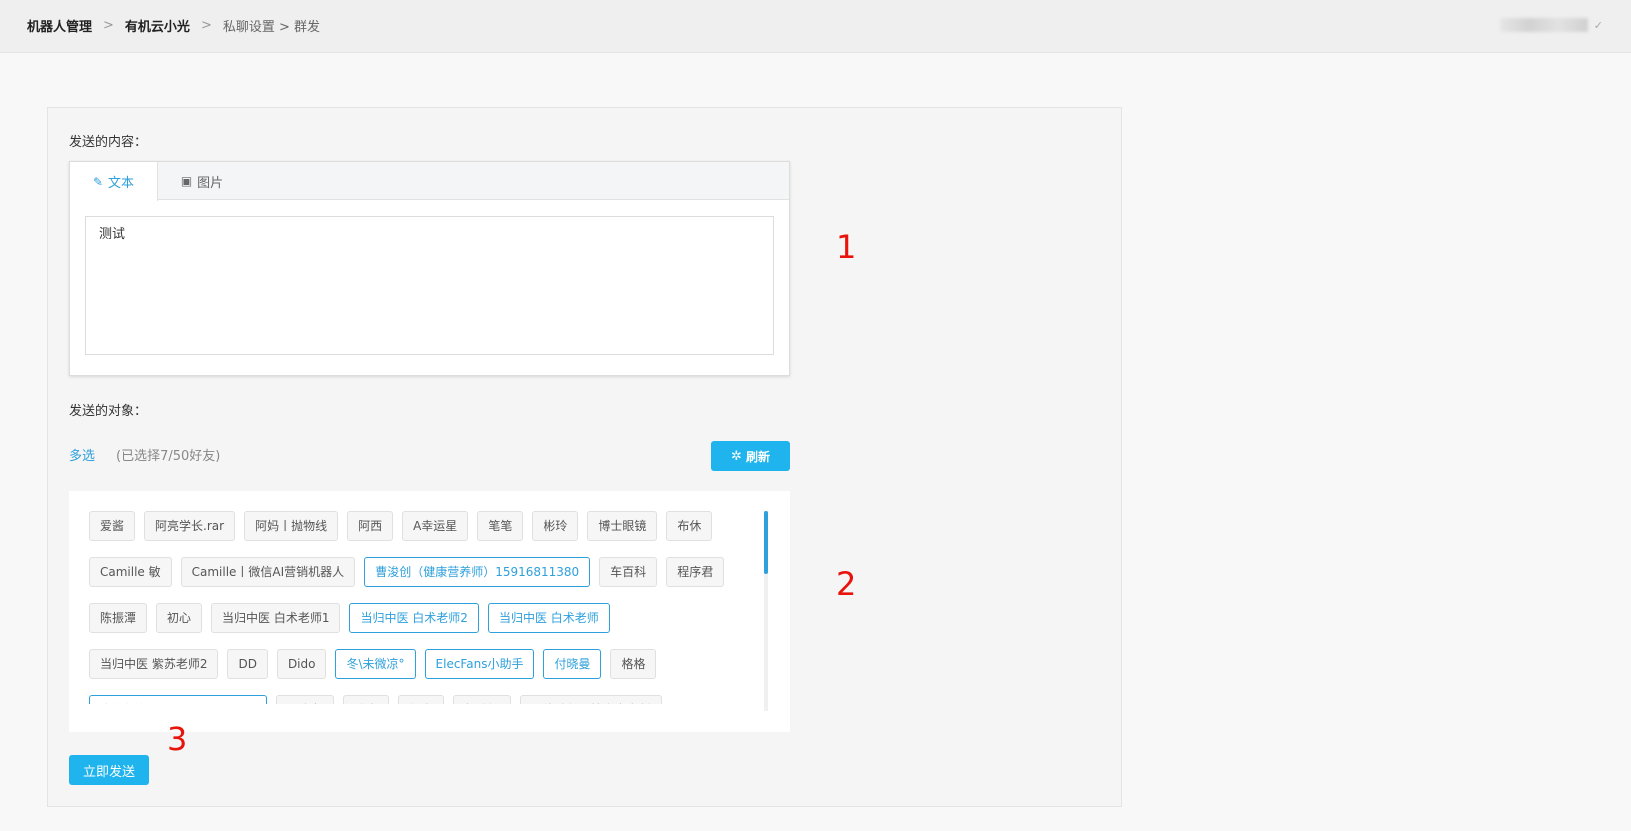 This screenshot has height=831, width=1631. What do you see at coordinates (59, 25) in the screenshot?
I see `breadcrumb-robot-management: 机器人管理` at bounding box center [59, 25].